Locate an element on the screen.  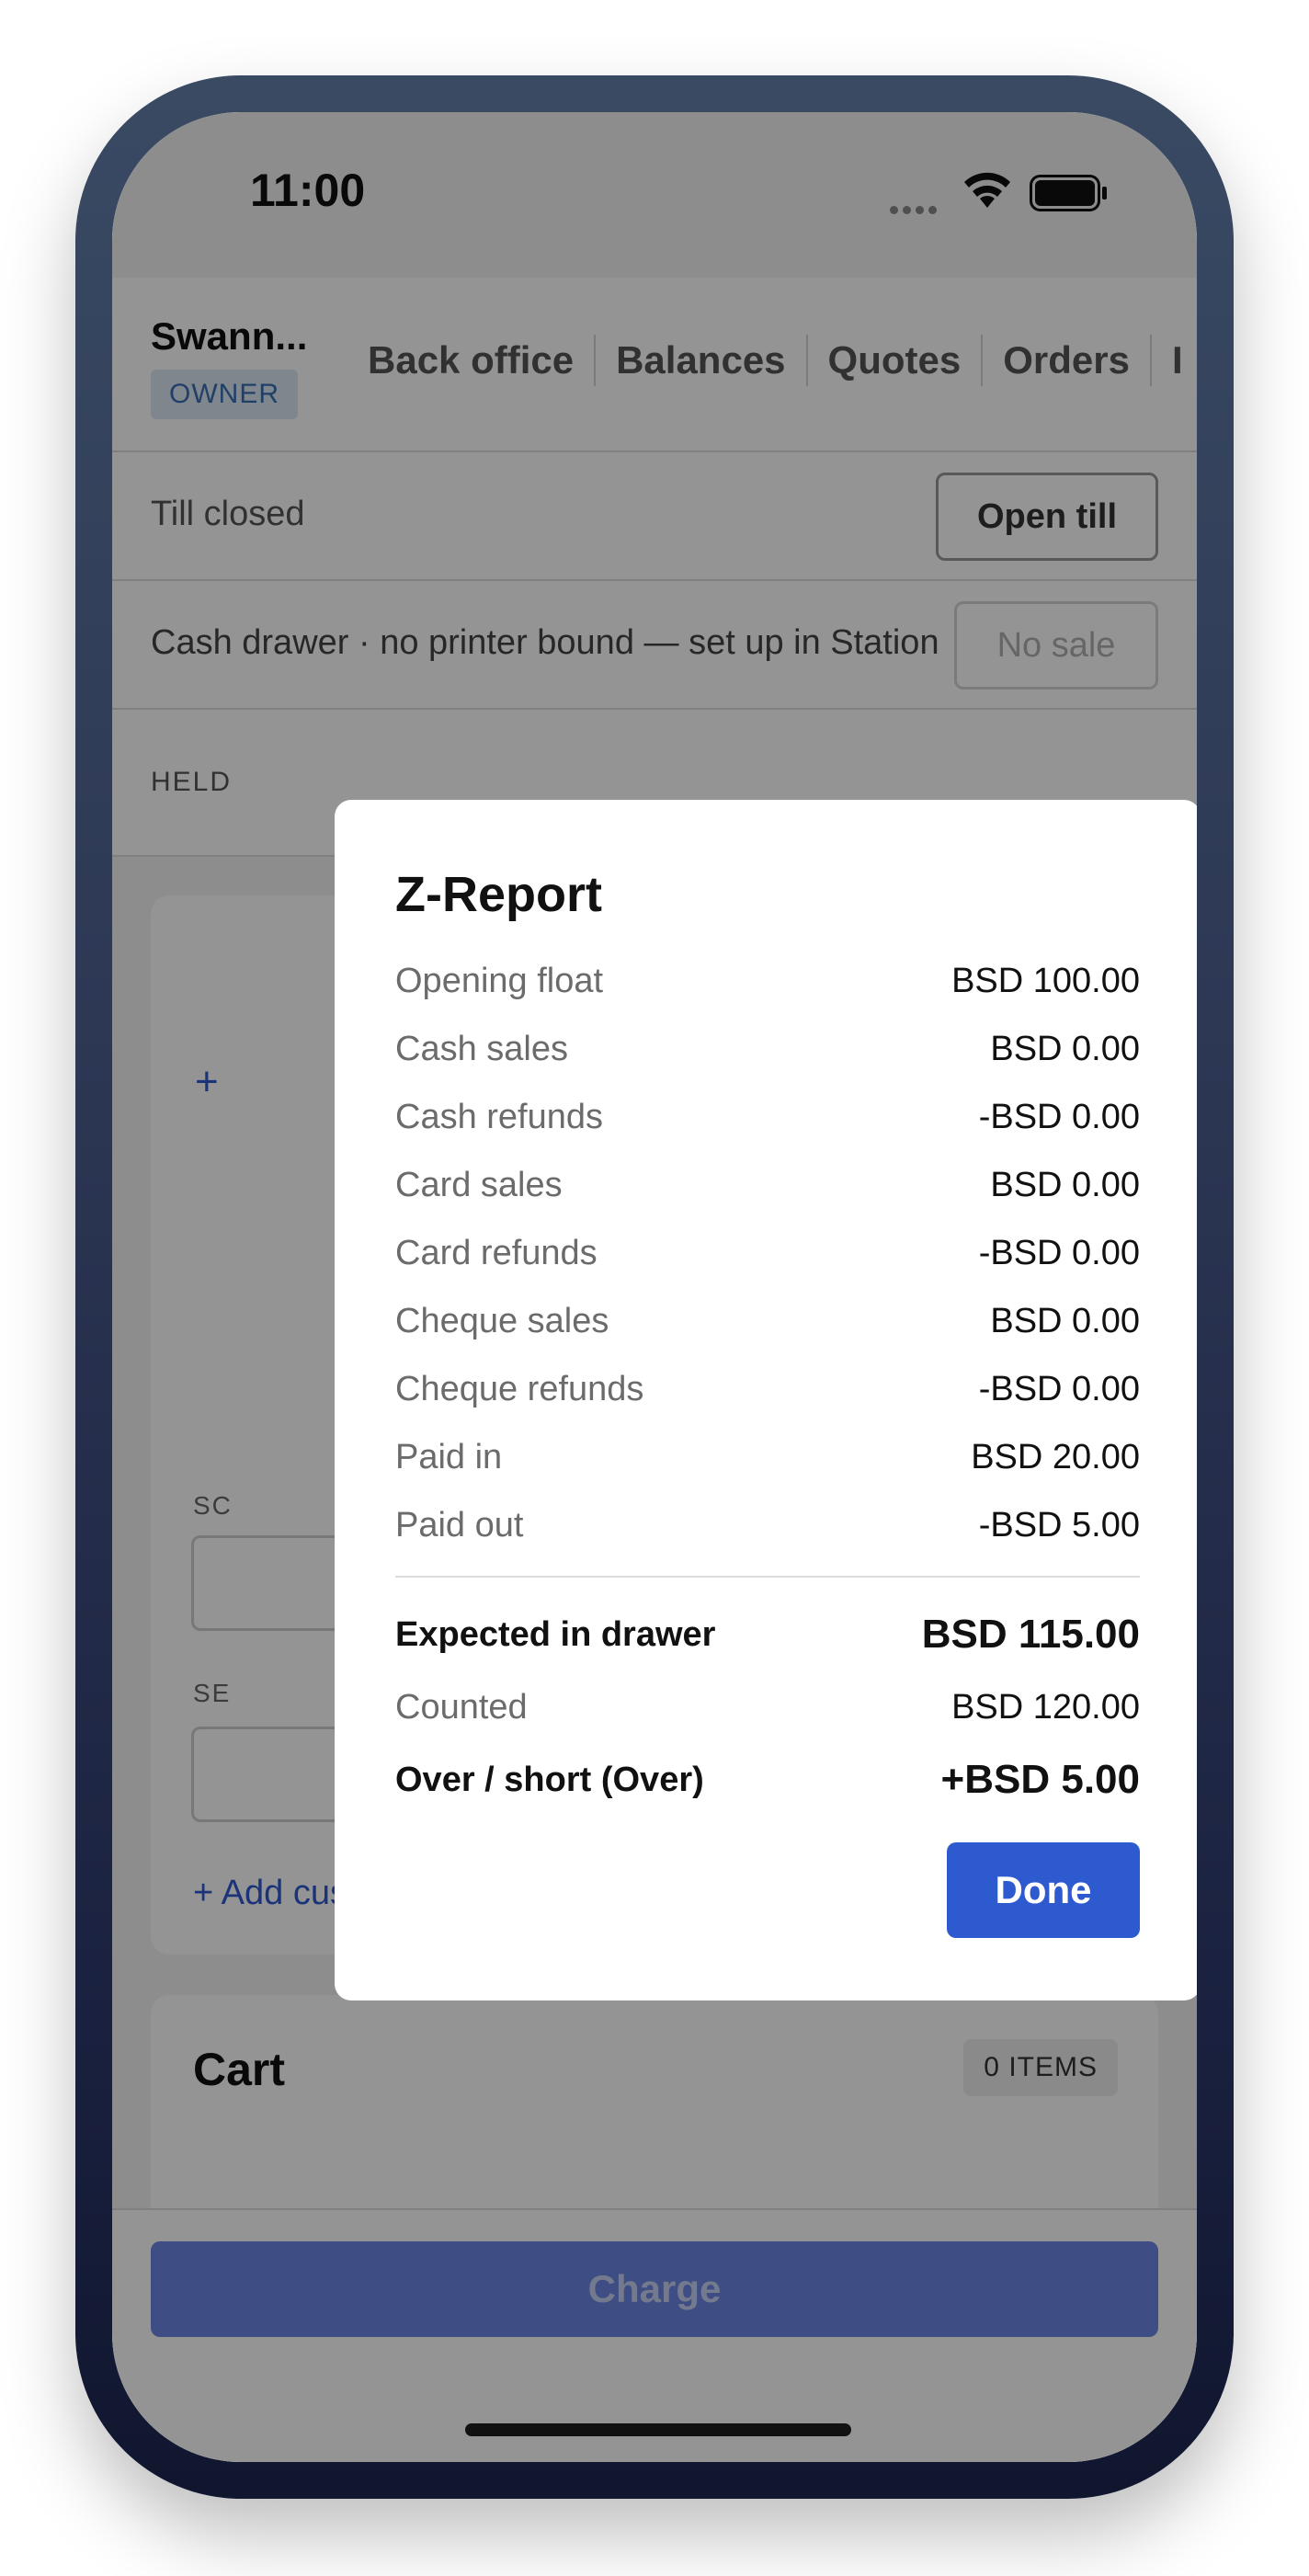
counted-value: BSD 120.00 is located at coordinates (1045, 1707).